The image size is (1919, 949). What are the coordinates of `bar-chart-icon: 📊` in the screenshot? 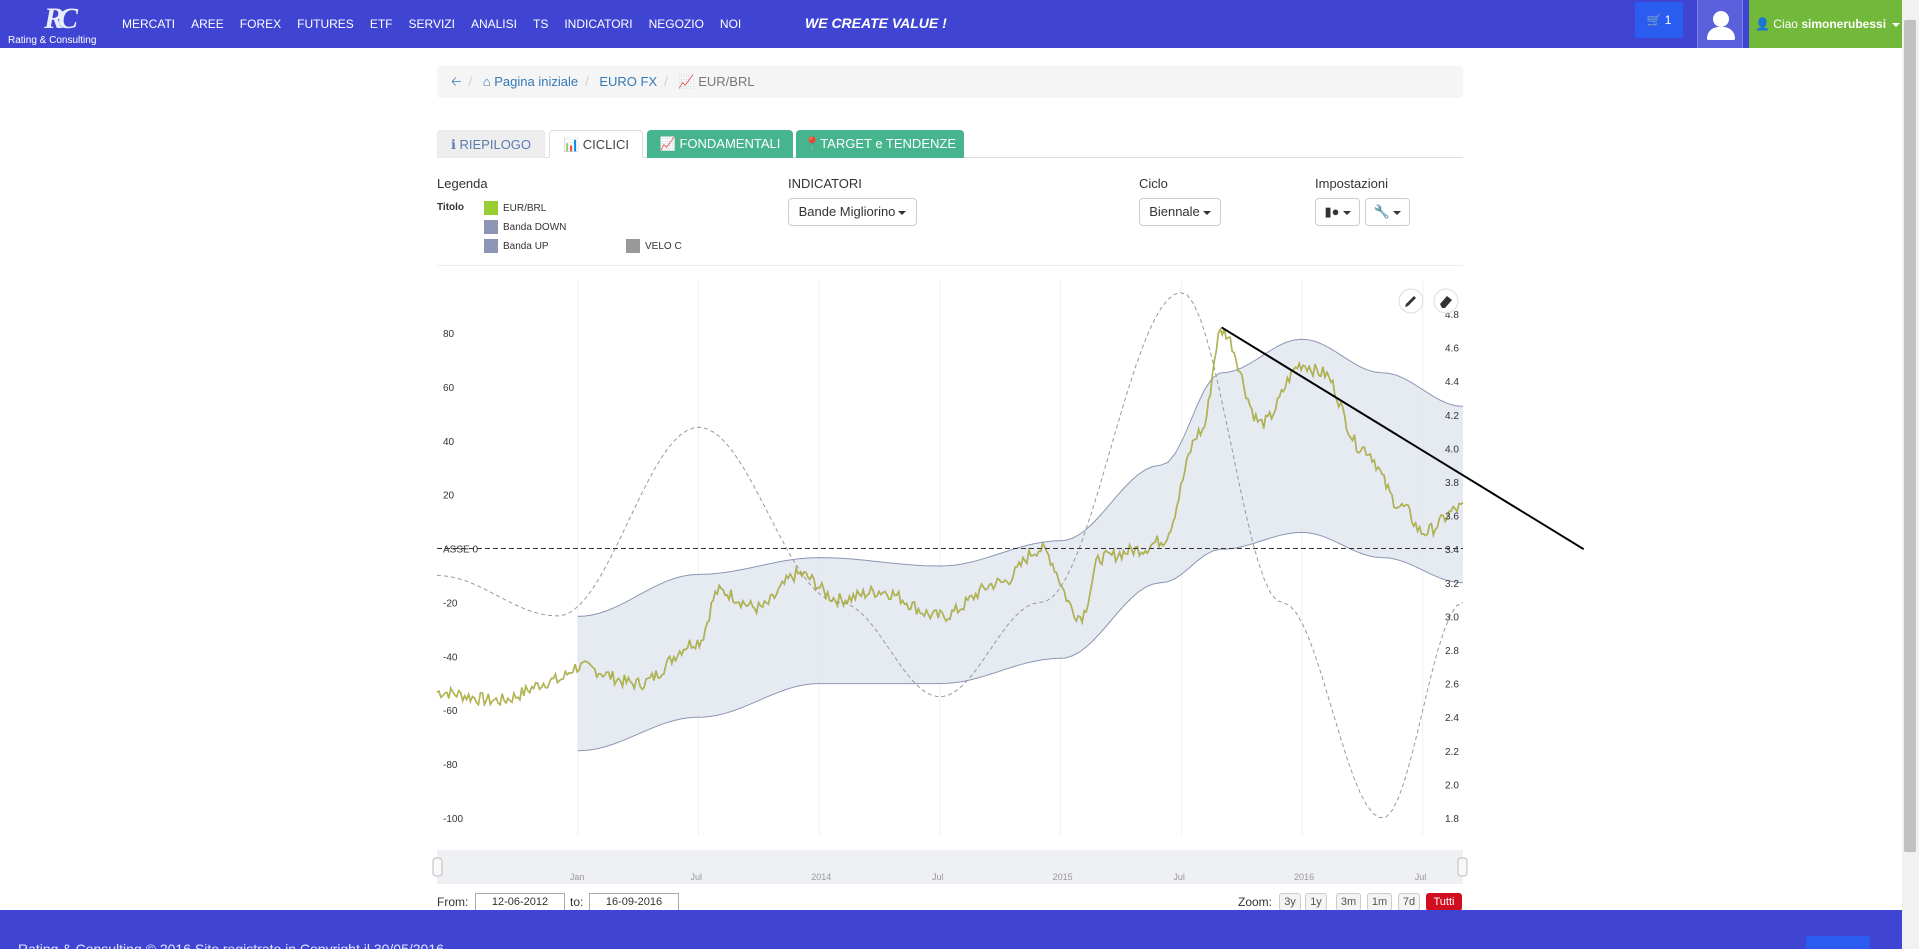 It's located at (572, 144).